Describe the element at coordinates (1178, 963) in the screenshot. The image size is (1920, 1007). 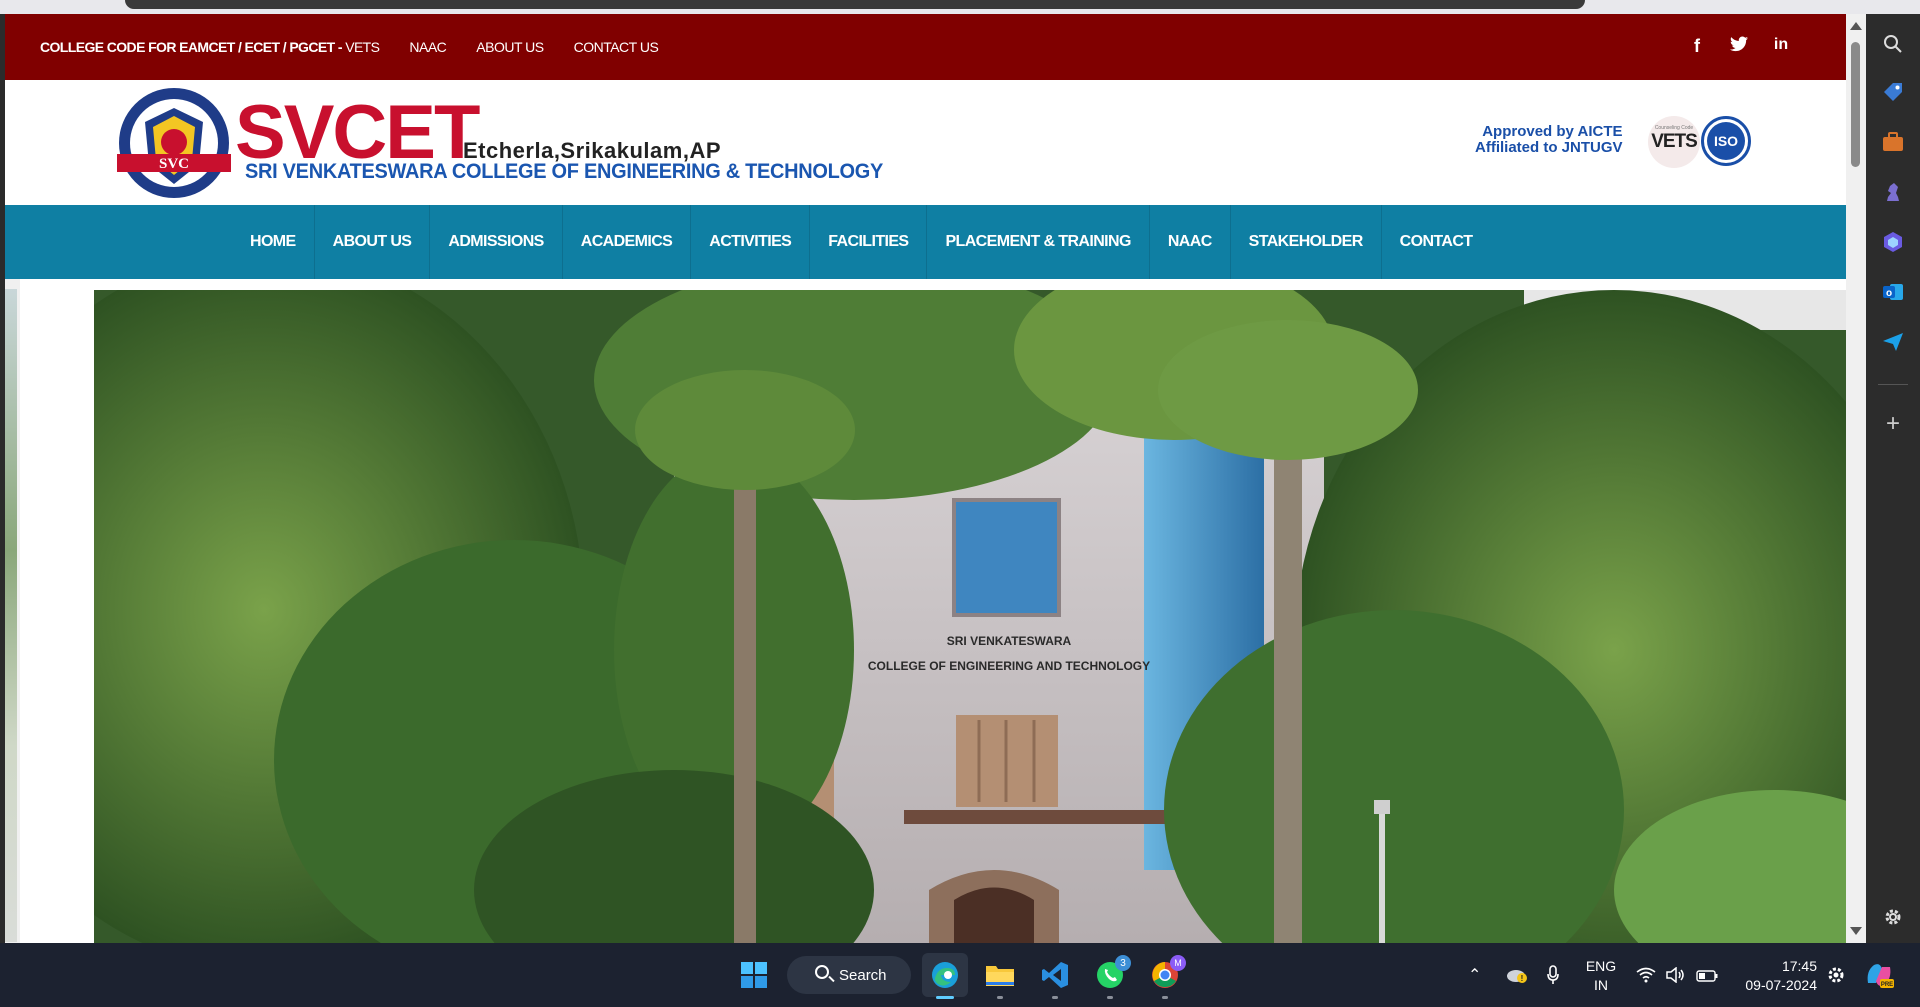
I see `chrome-profile-badge: M` at that location.